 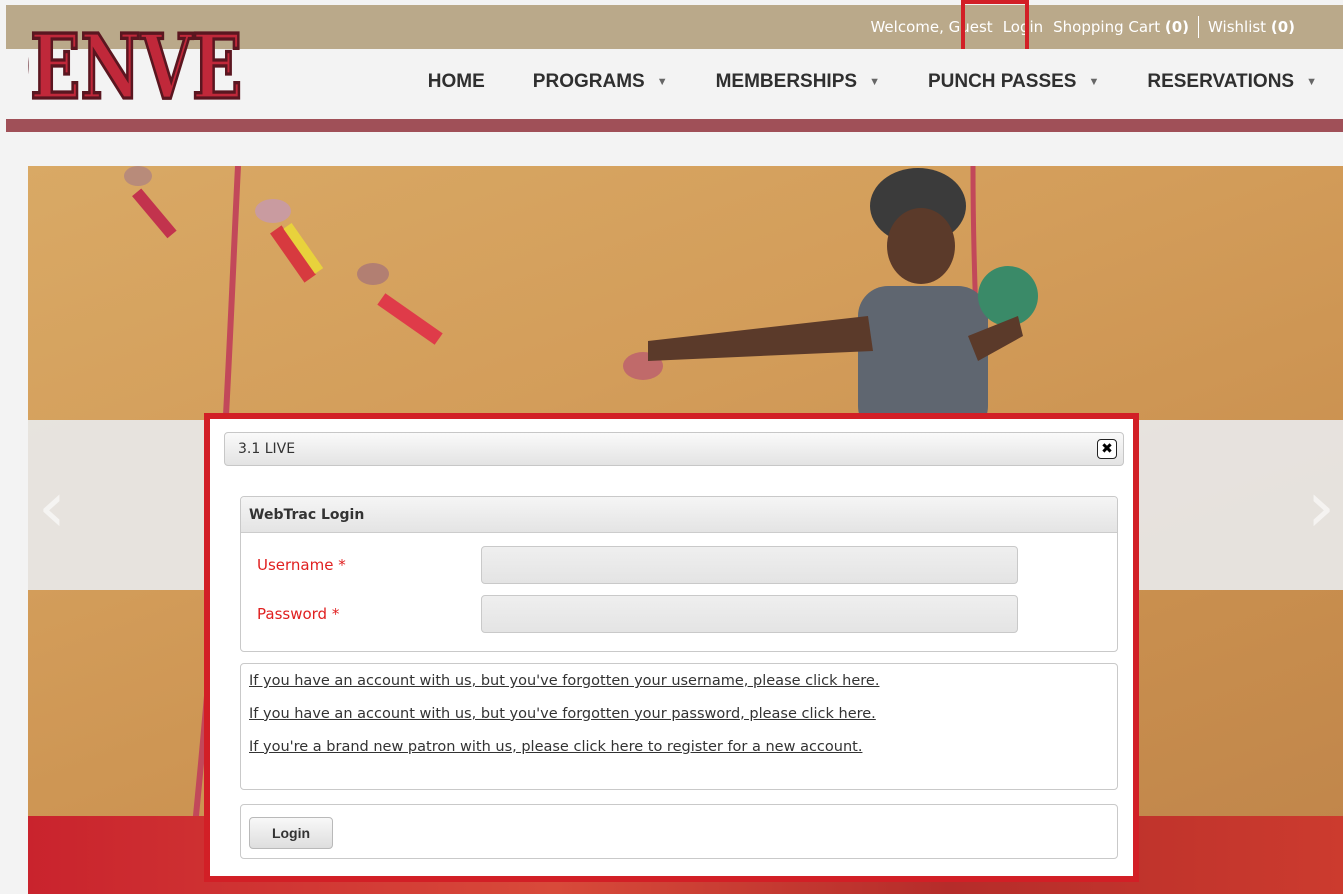 I want to click on shopping-cart-link: Shopping Cart (0), so click(x=1121, y=27).